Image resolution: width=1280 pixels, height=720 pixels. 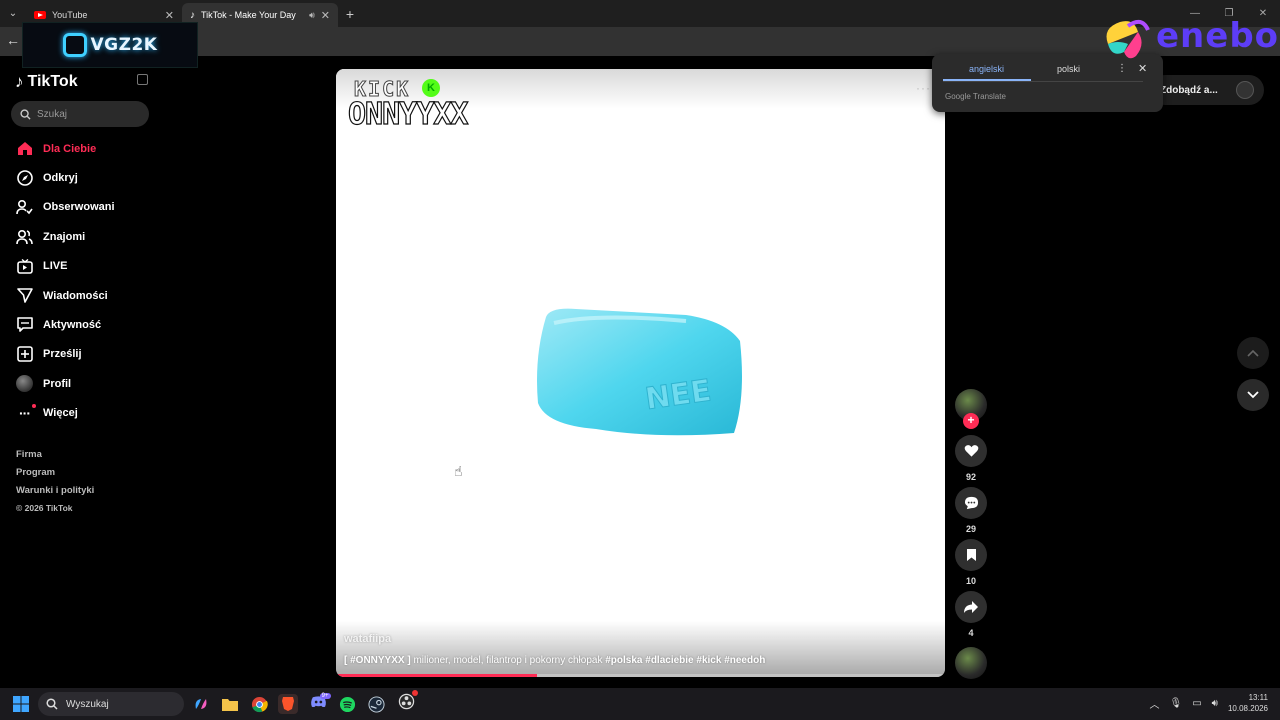 What do you see at coordinates (288, 704) in the screenshot?
I see `brave-browser-icon` at bounding box center [288, 704].